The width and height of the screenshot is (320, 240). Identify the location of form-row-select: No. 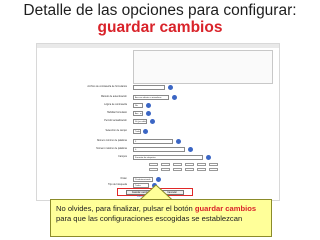
(138, 105).